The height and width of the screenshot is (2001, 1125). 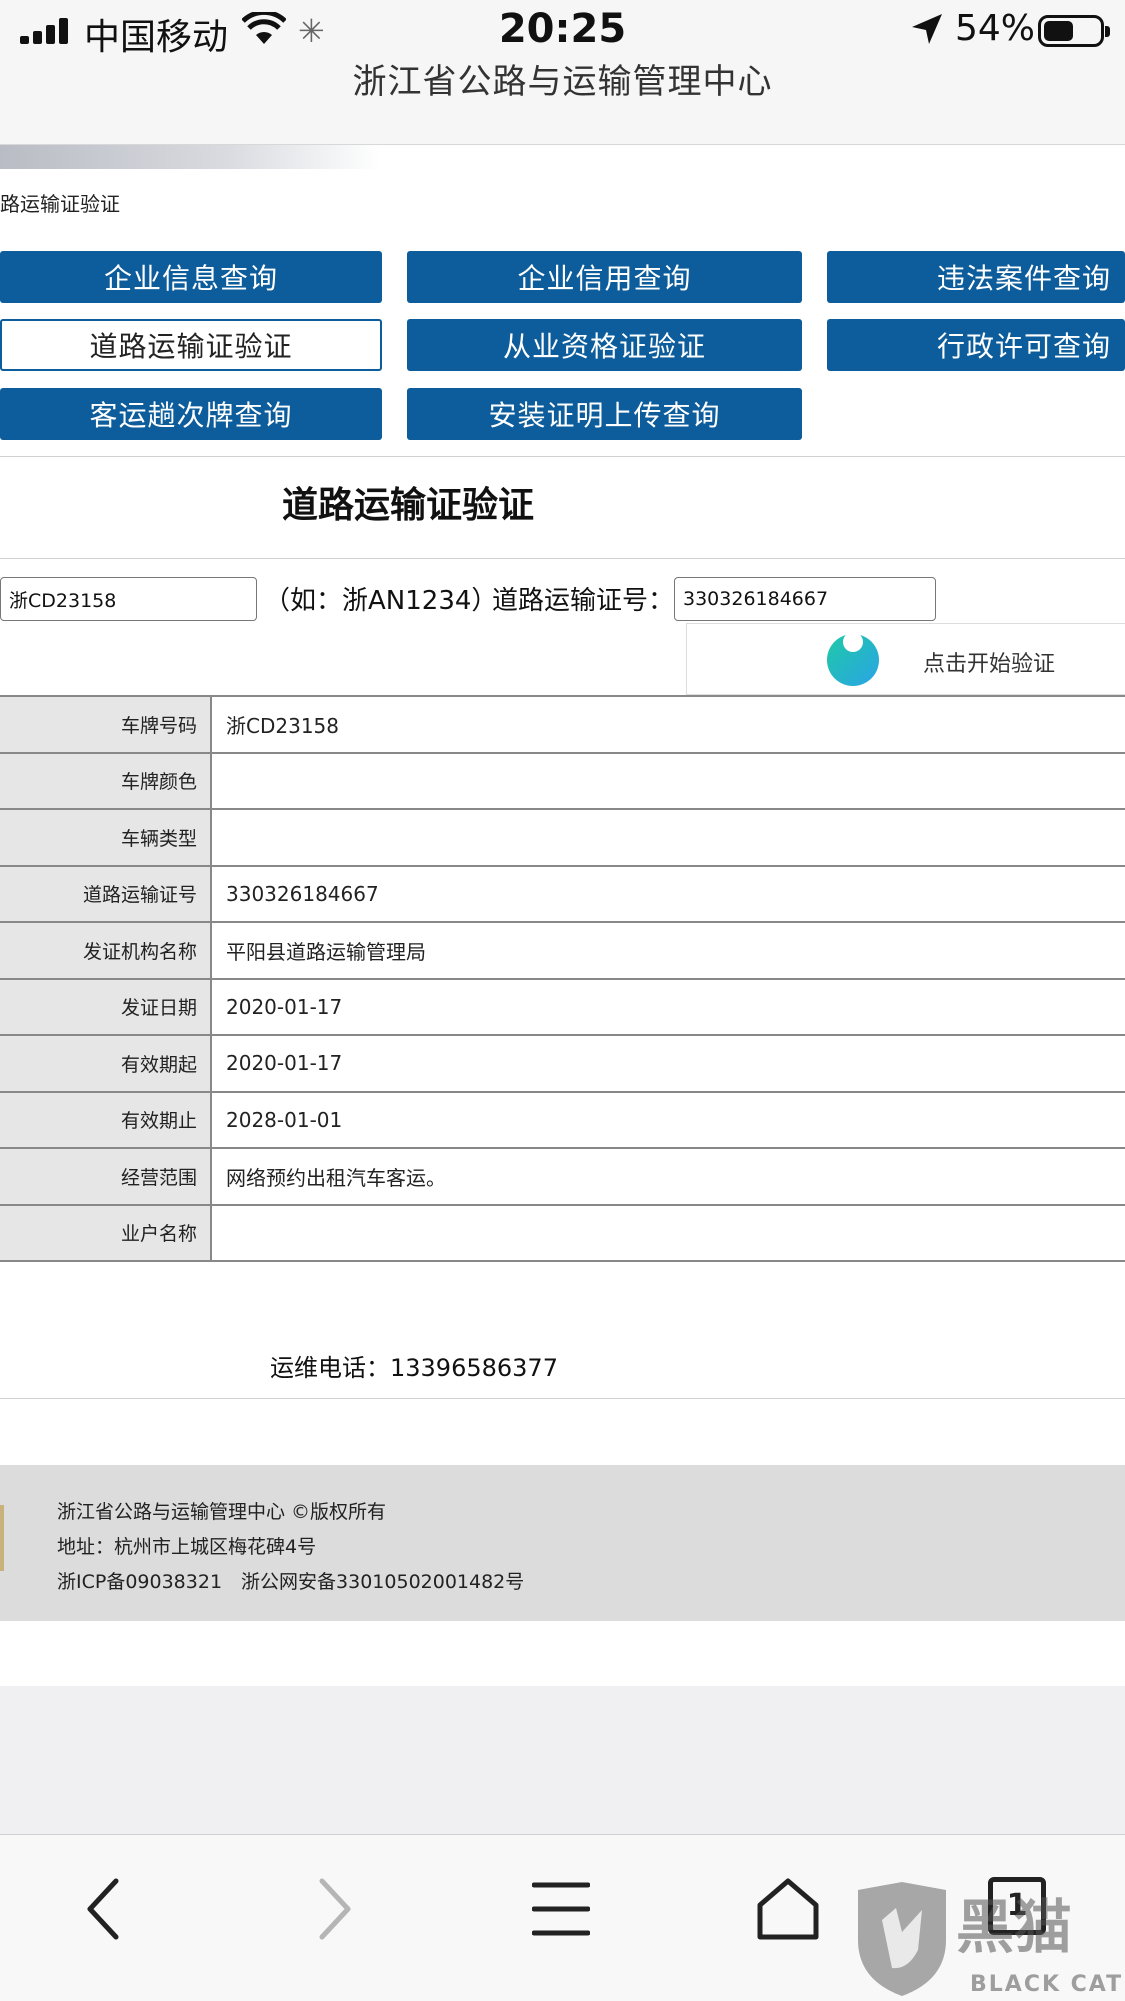 What do you see at coordinates (562, 781) in the screenshot?
I see `table-row: 车牌颜色` at bounding box center [562, 781].